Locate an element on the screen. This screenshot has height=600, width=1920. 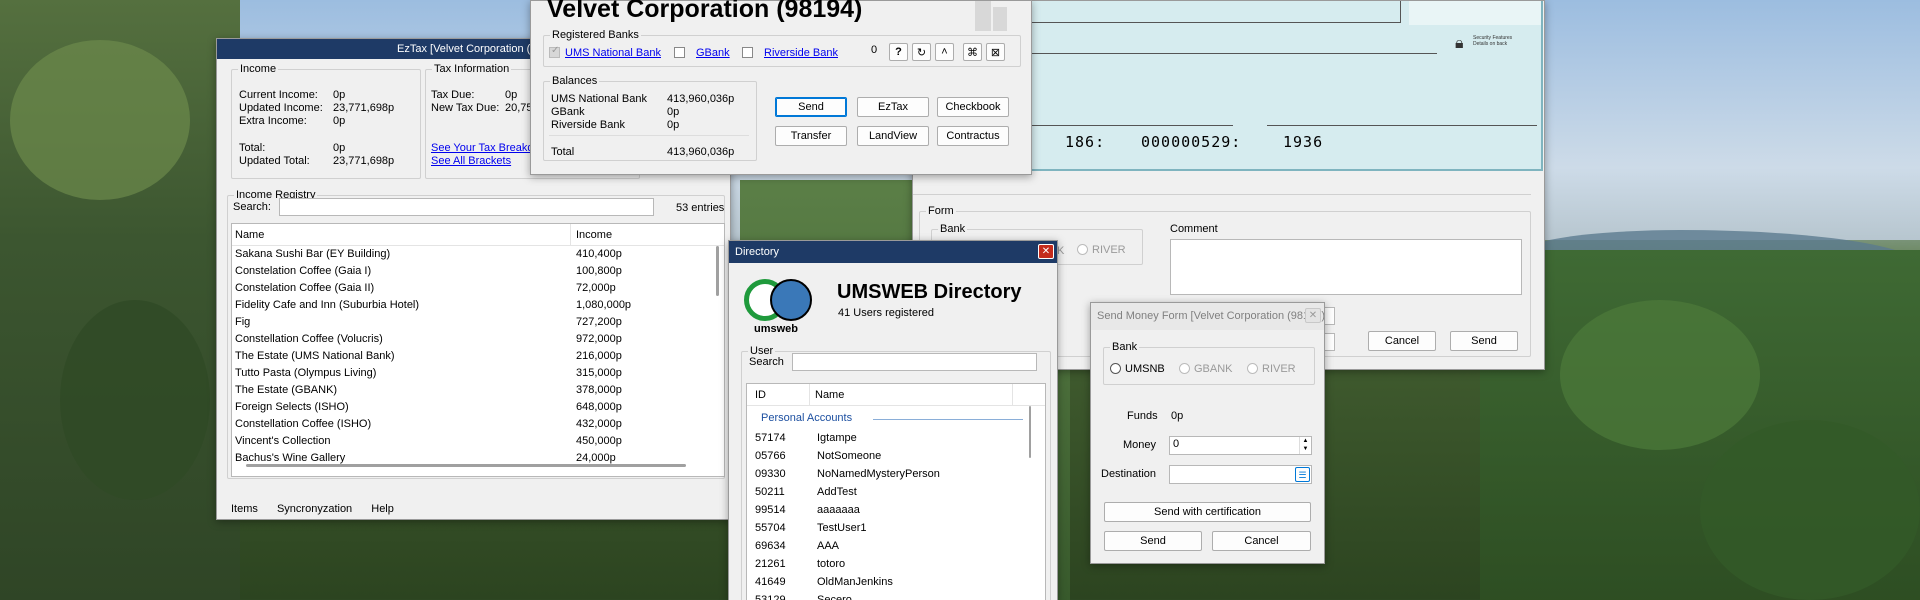
close-box-icon: ⊠ is located at coordinates (995, 52).